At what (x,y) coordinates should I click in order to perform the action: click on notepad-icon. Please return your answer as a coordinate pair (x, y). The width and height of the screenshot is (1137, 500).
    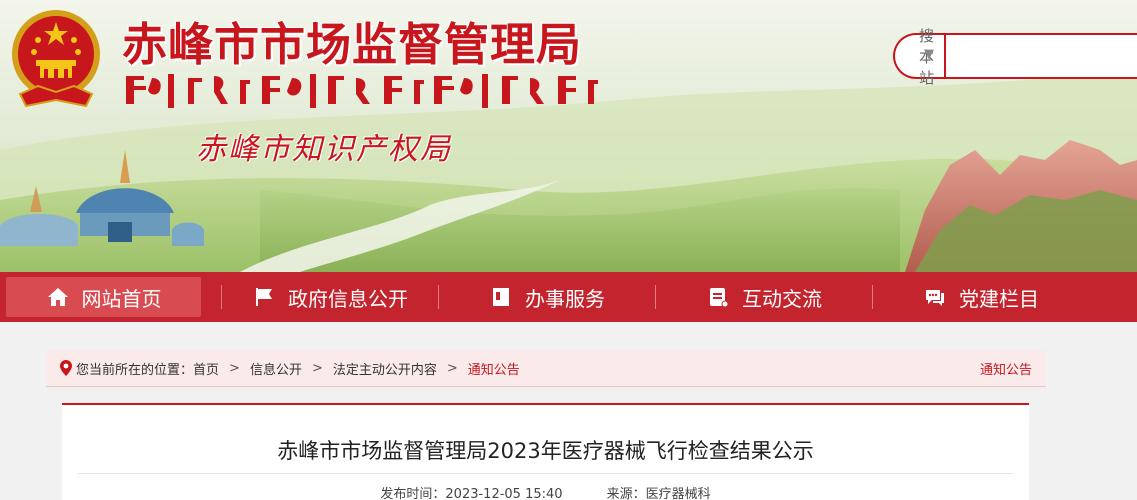
    Looking at the image, I should click on (718, 297).